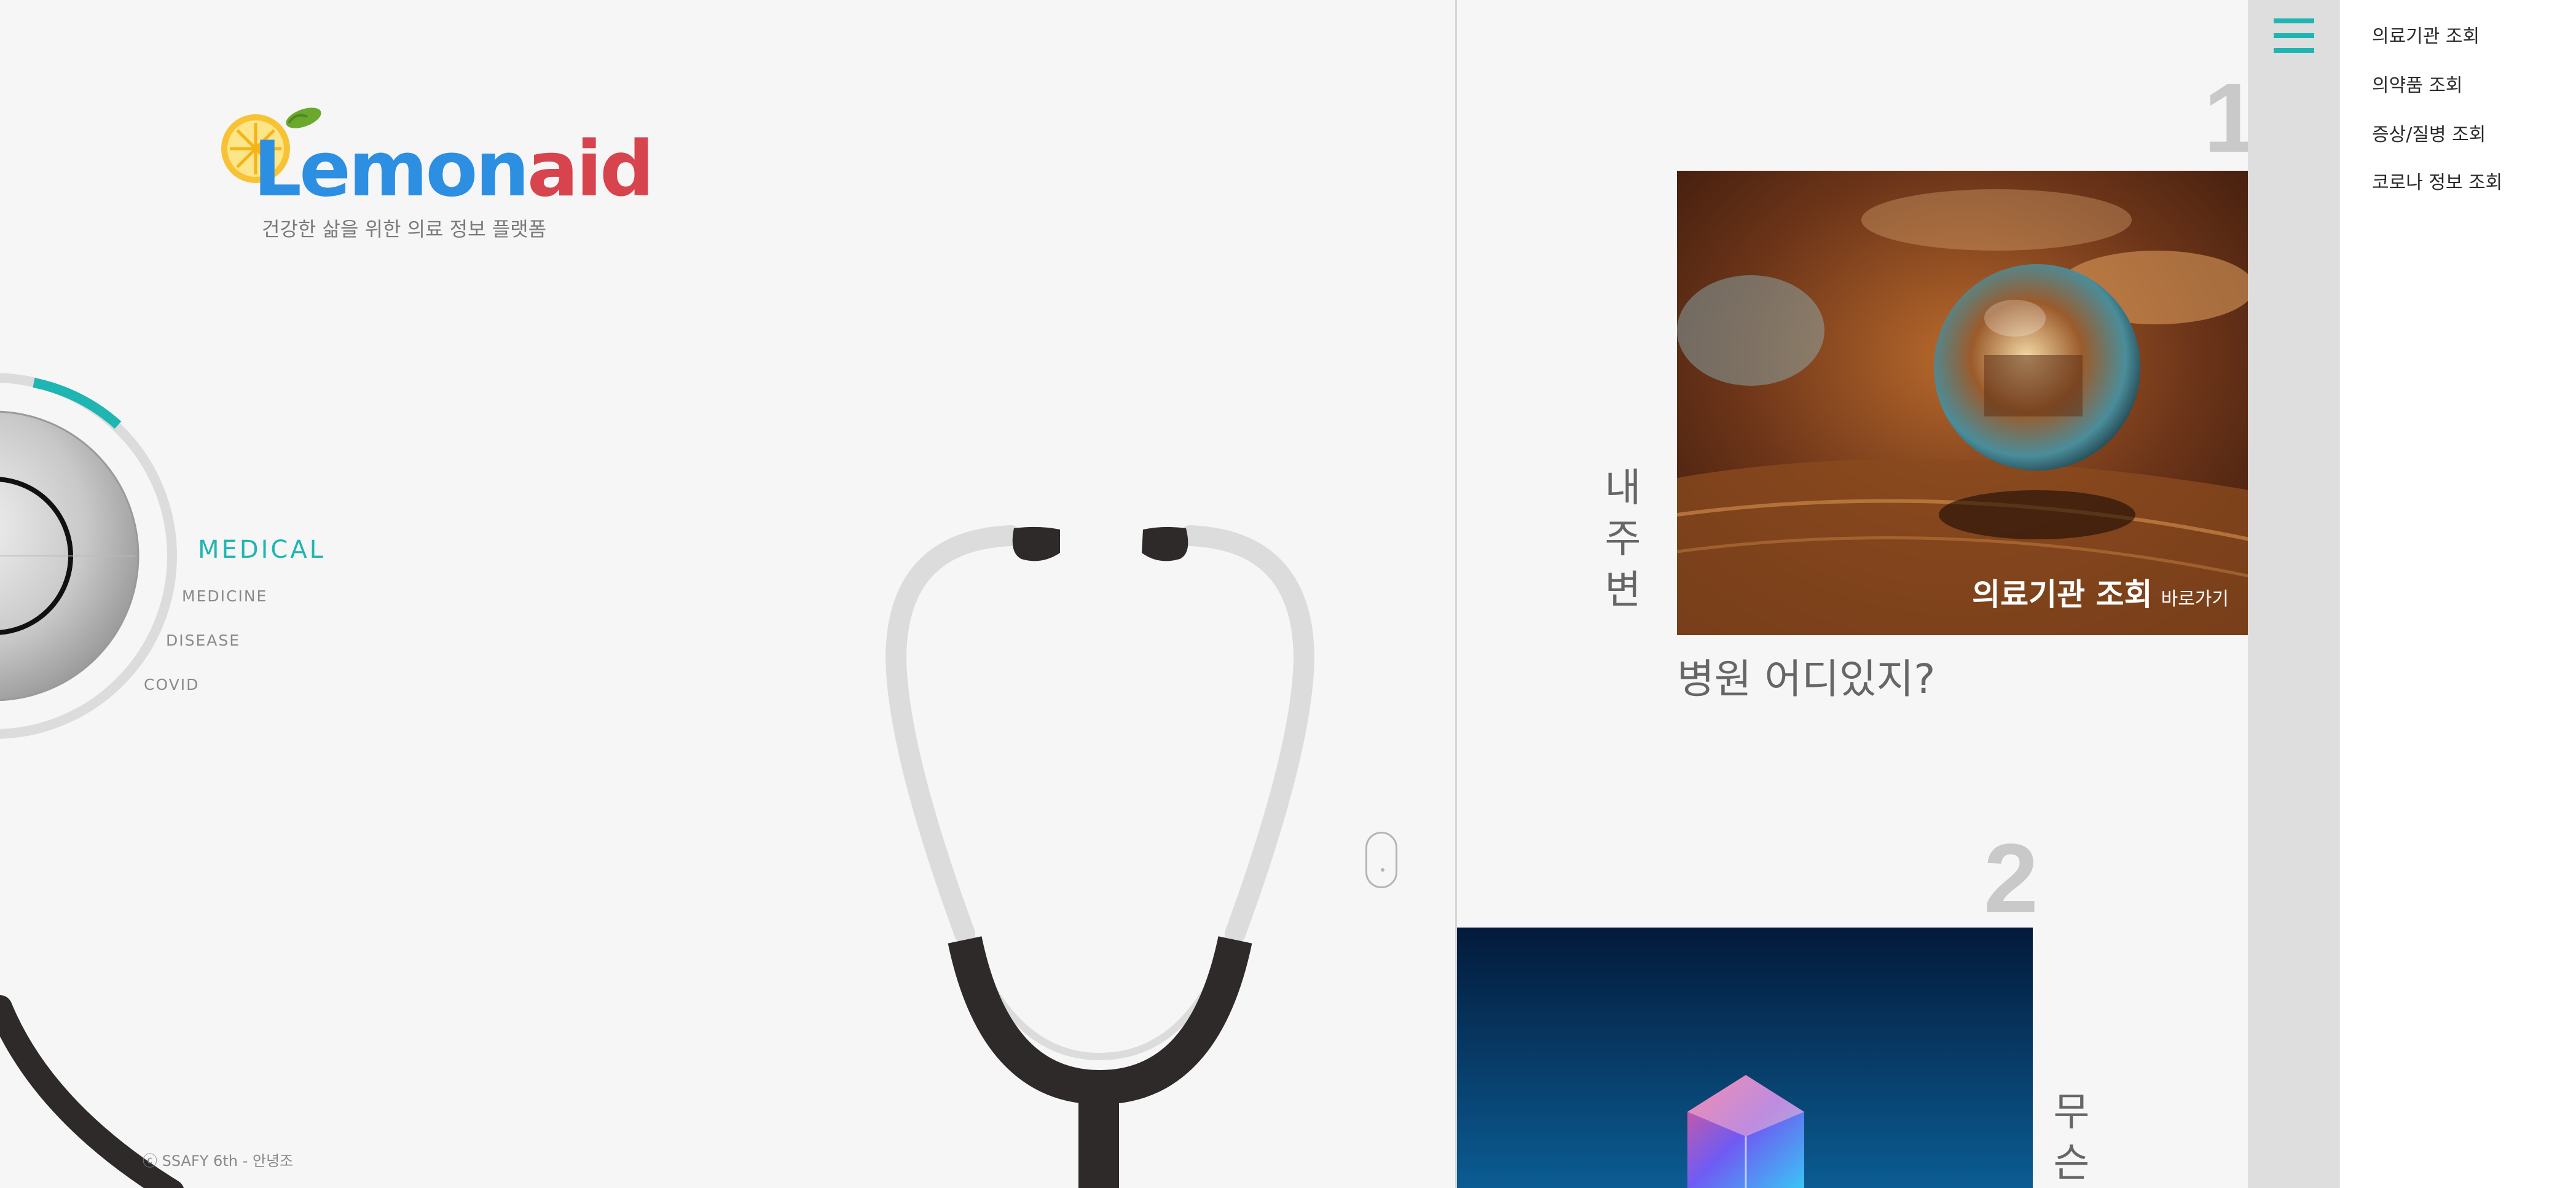  Describe the element at coordinates (171, 685) in the screenshot. I see `hero-menu-covid: COVID` at that location.